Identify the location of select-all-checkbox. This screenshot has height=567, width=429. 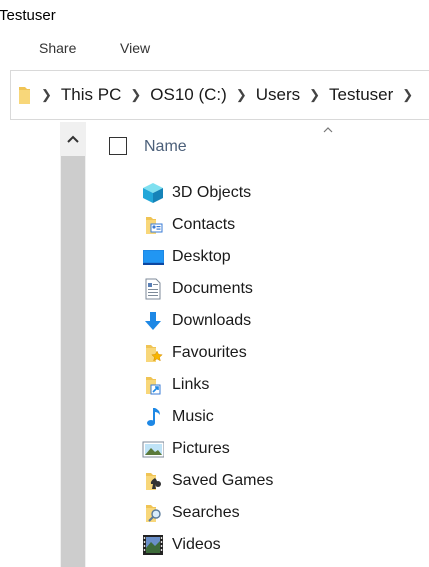
(118, 146).